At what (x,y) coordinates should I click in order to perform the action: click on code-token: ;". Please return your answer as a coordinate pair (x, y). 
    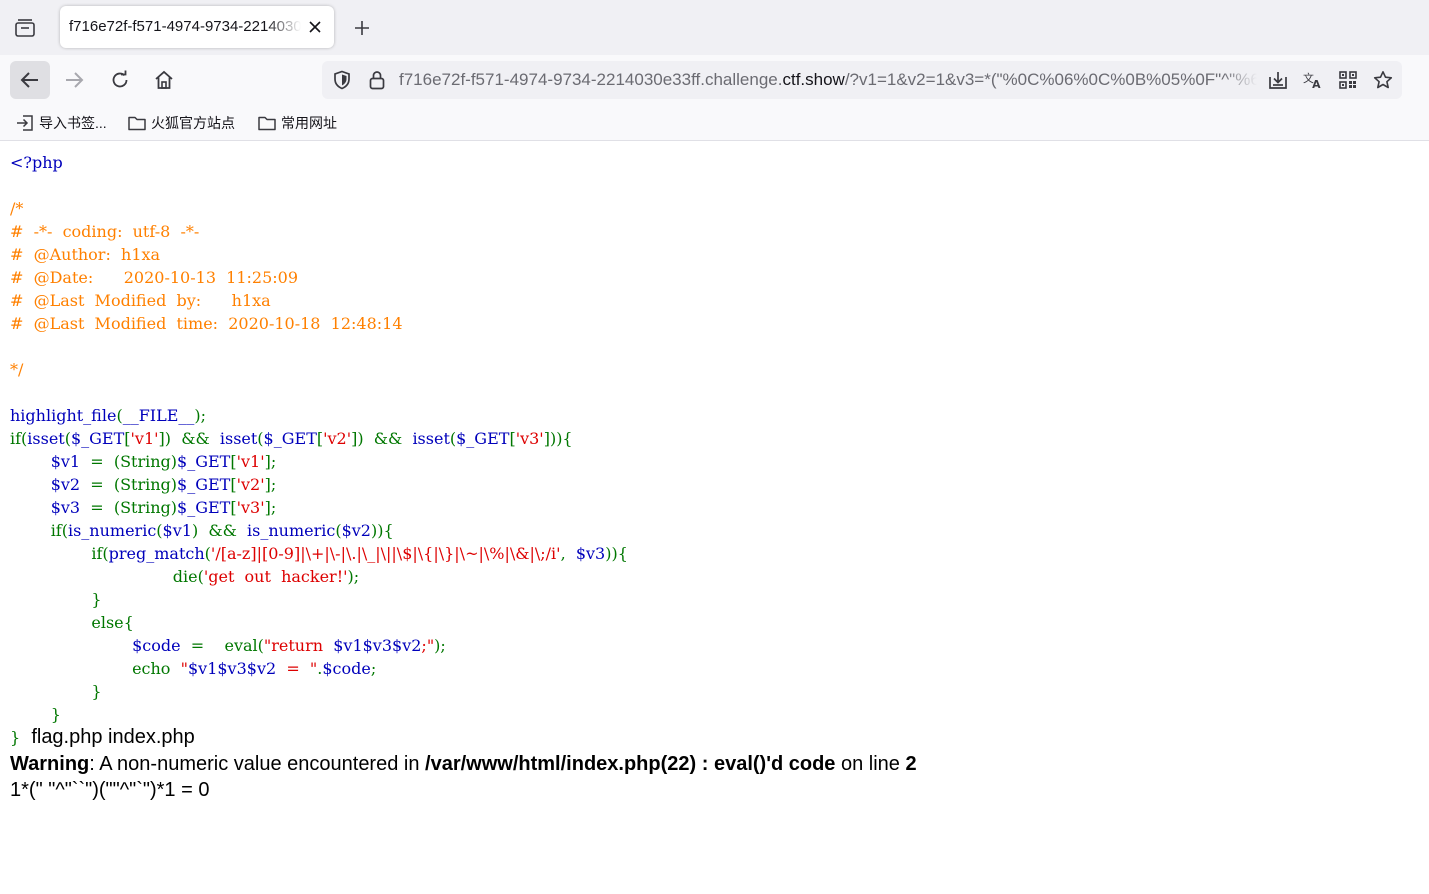
    Looking at the image, I should click on (428, 645).